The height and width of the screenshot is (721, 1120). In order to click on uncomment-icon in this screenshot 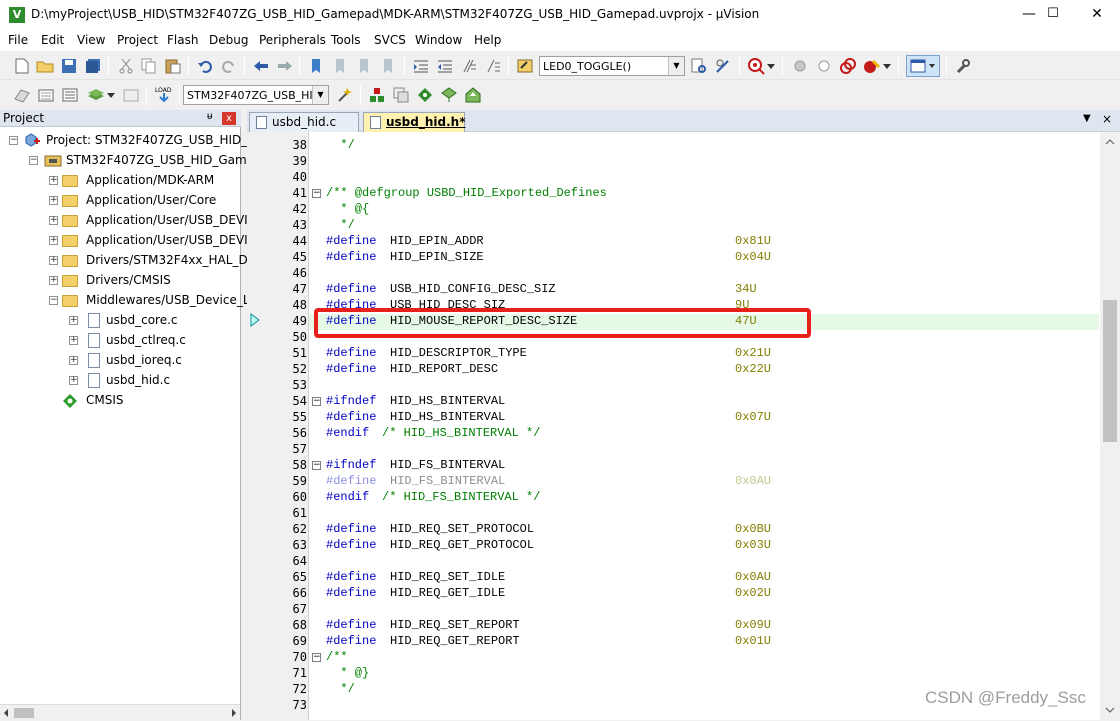, I will do `click(493, 66)`.